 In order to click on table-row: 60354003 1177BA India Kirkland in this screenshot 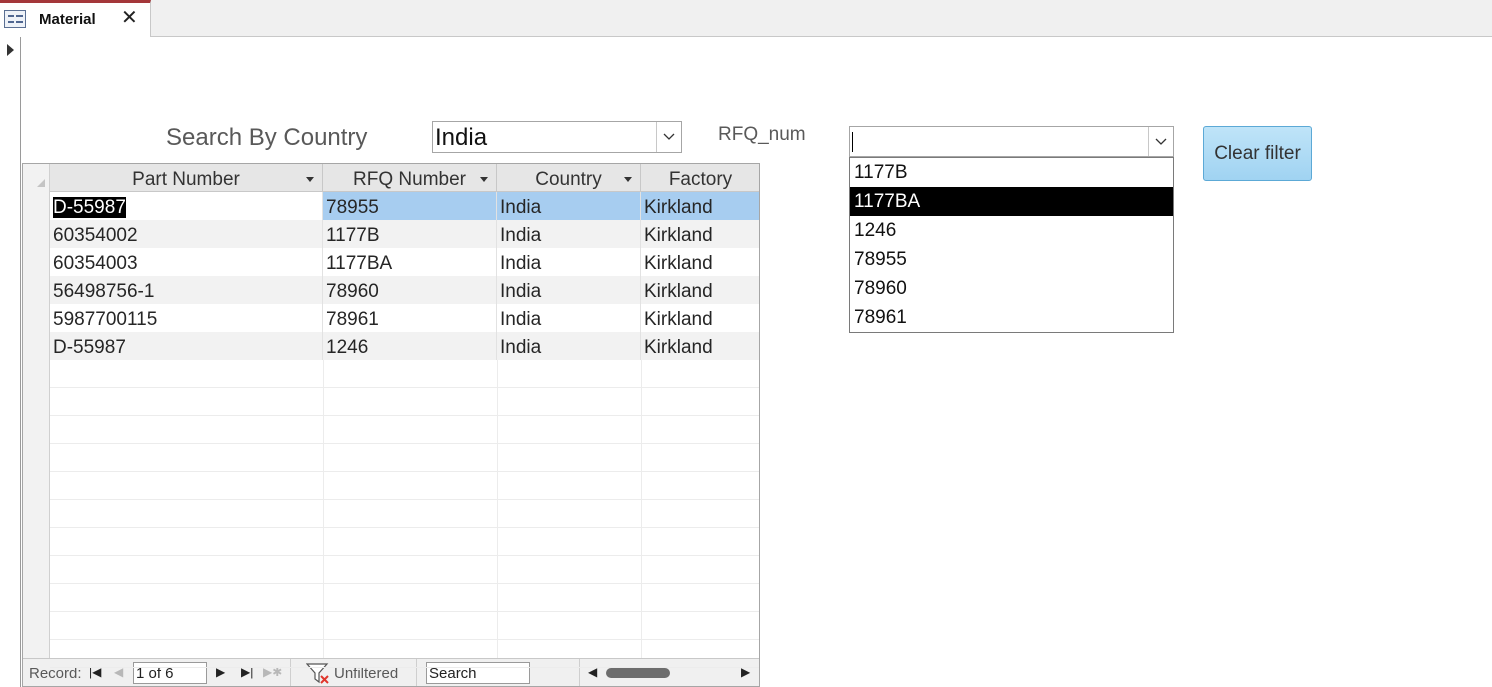, I will do `click(404, 262)`.